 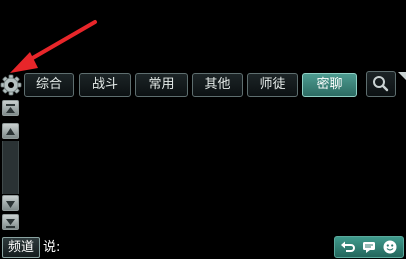 I want to click on scroll-bottom-icon, so click(x=10, y=223).